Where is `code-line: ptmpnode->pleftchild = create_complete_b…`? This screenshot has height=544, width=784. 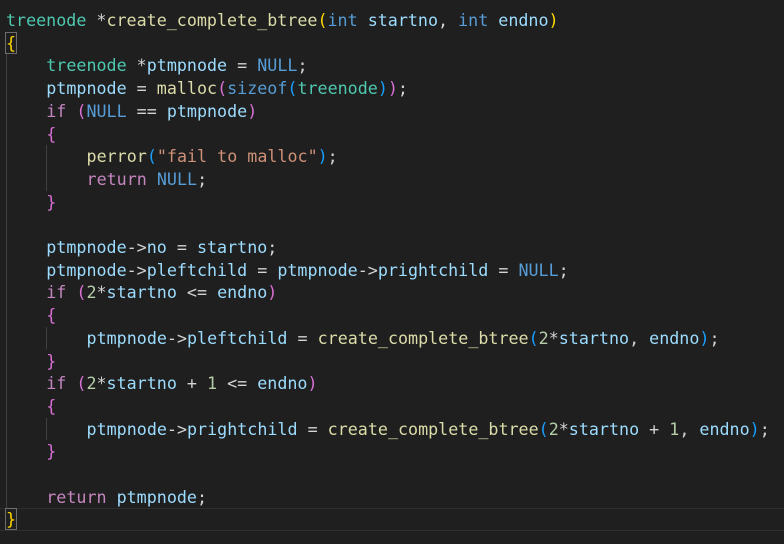 code-line: ptmpnode->pleftchild = create_complete_b… is located at coordinates (403, 338).